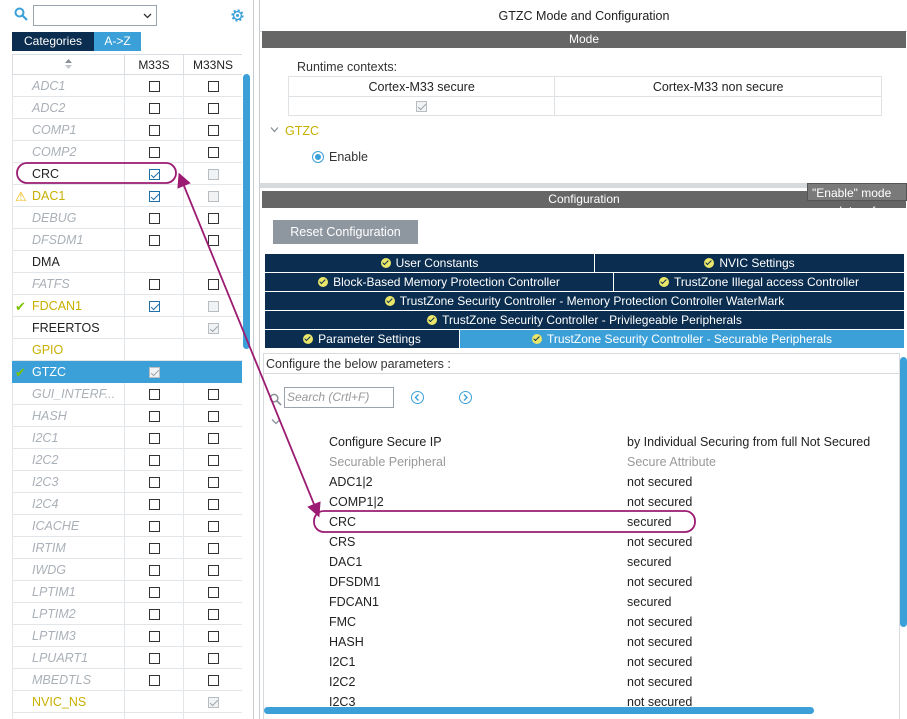  I want to click on ip-row: LPUART1, so click(127, 657).